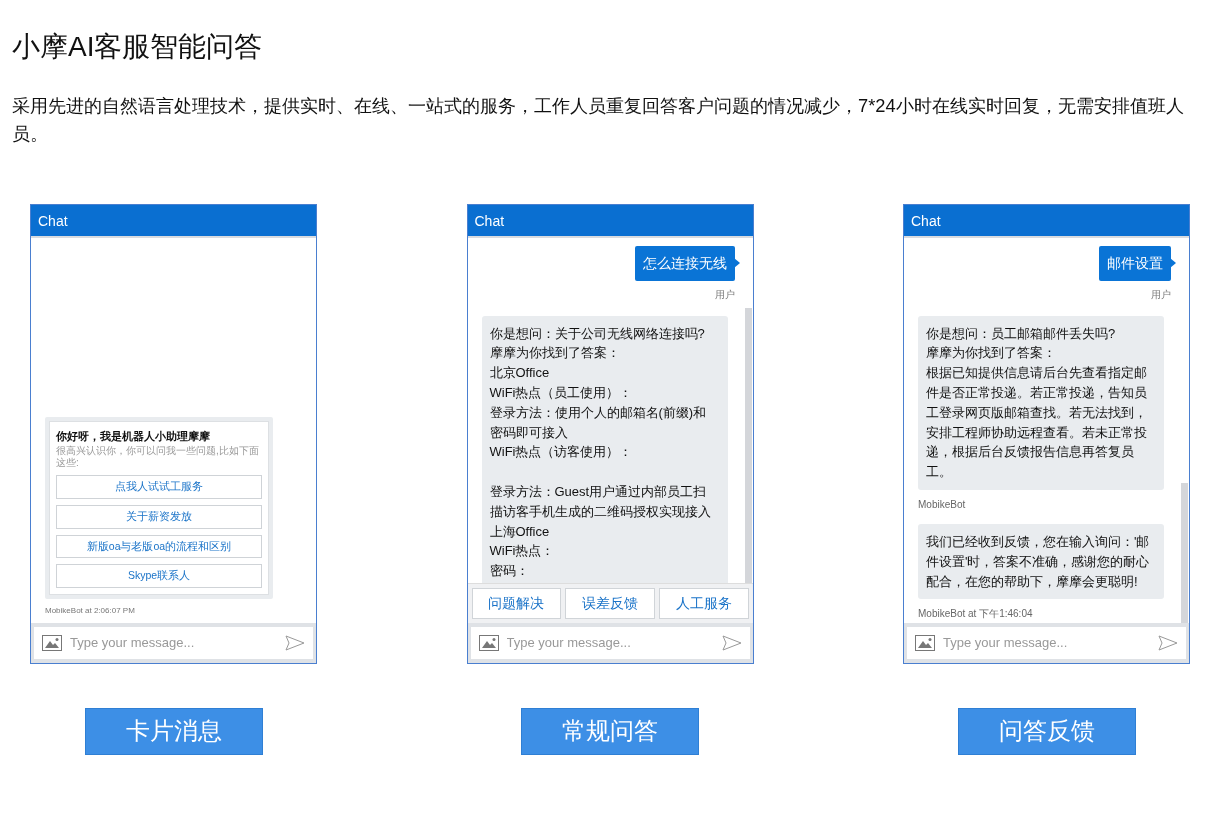 The width and height of the screenshot is (1220, 830). Describe the element at coordinates (942, 504) in the screenshot. I see `message-meta: MobikeBot` at that location.